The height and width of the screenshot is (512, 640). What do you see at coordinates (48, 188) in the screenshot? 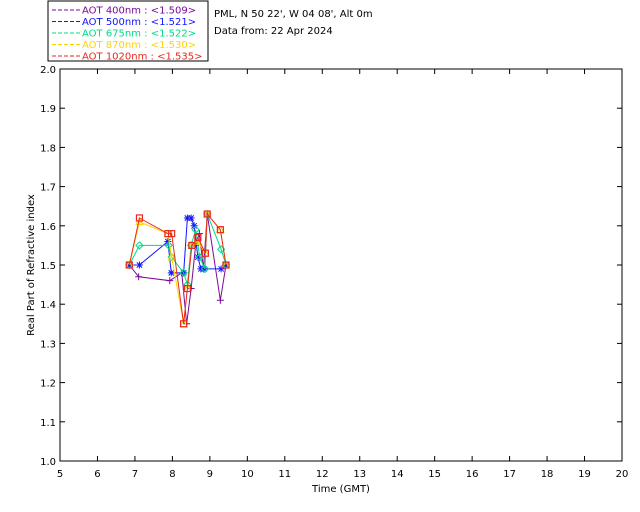
I see `y-tick-label: 1.7` at bounding box center [48, 188].